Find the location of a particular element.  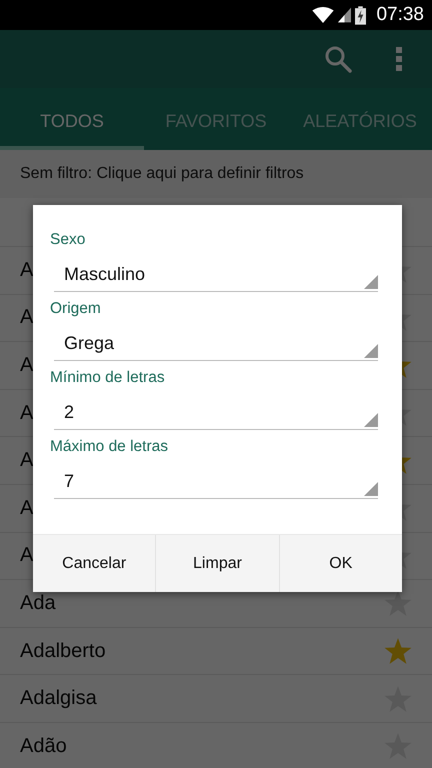

filter-text: Sem filtro: Clique aqui para definir filtros is located at coordinates (162, 174).